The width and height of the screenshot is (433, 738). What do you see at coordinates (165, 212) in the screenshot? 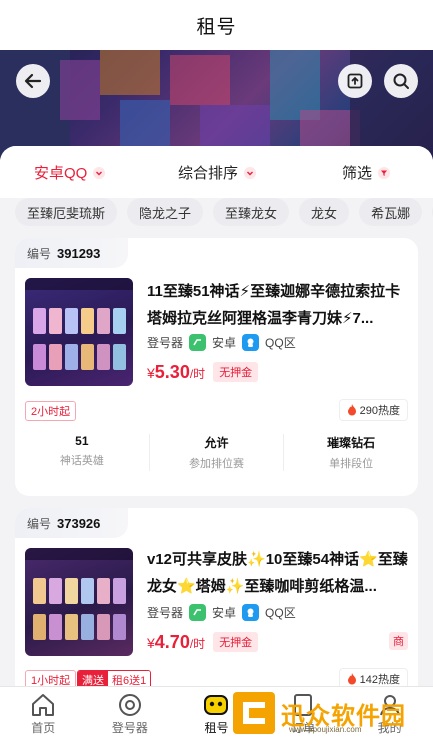
I see `chip: 隐龙之子` at bounding box center [165, 212].